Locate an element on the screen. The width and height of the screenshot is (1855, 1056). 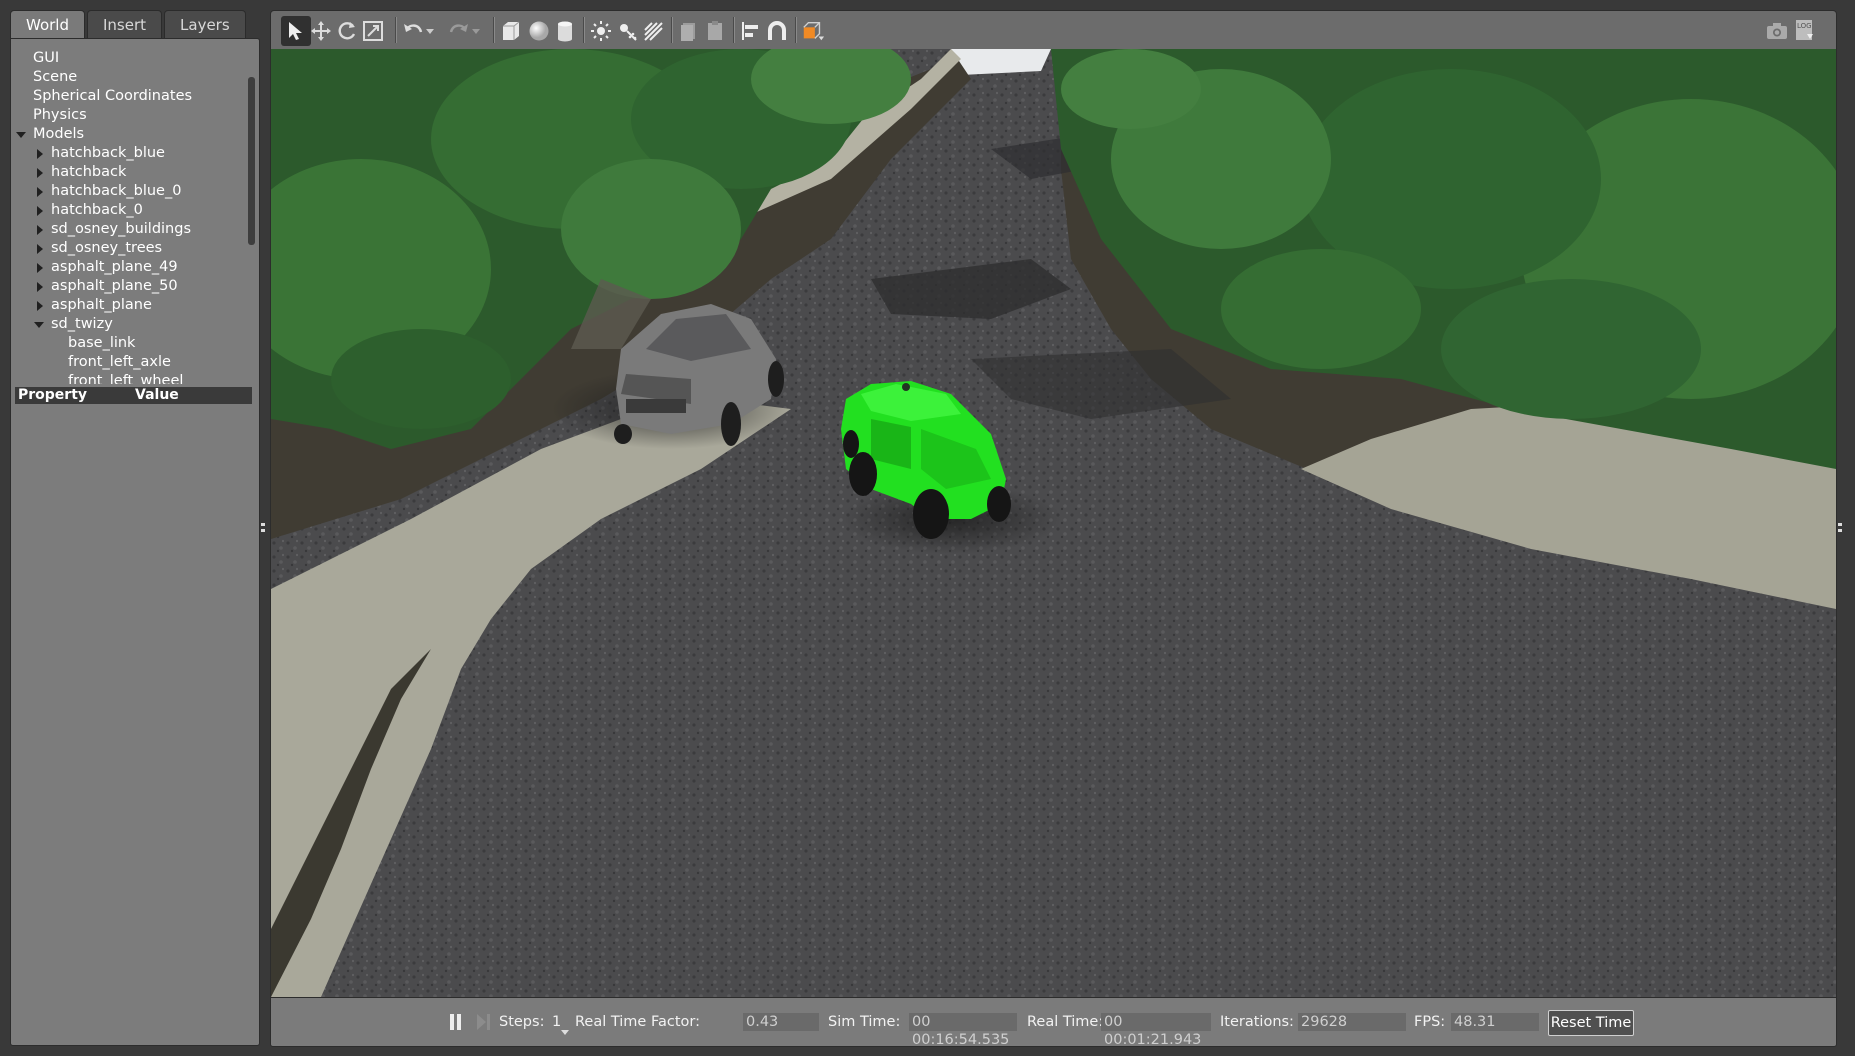
sphere-shape-icon is located at coordinates (539, 31).